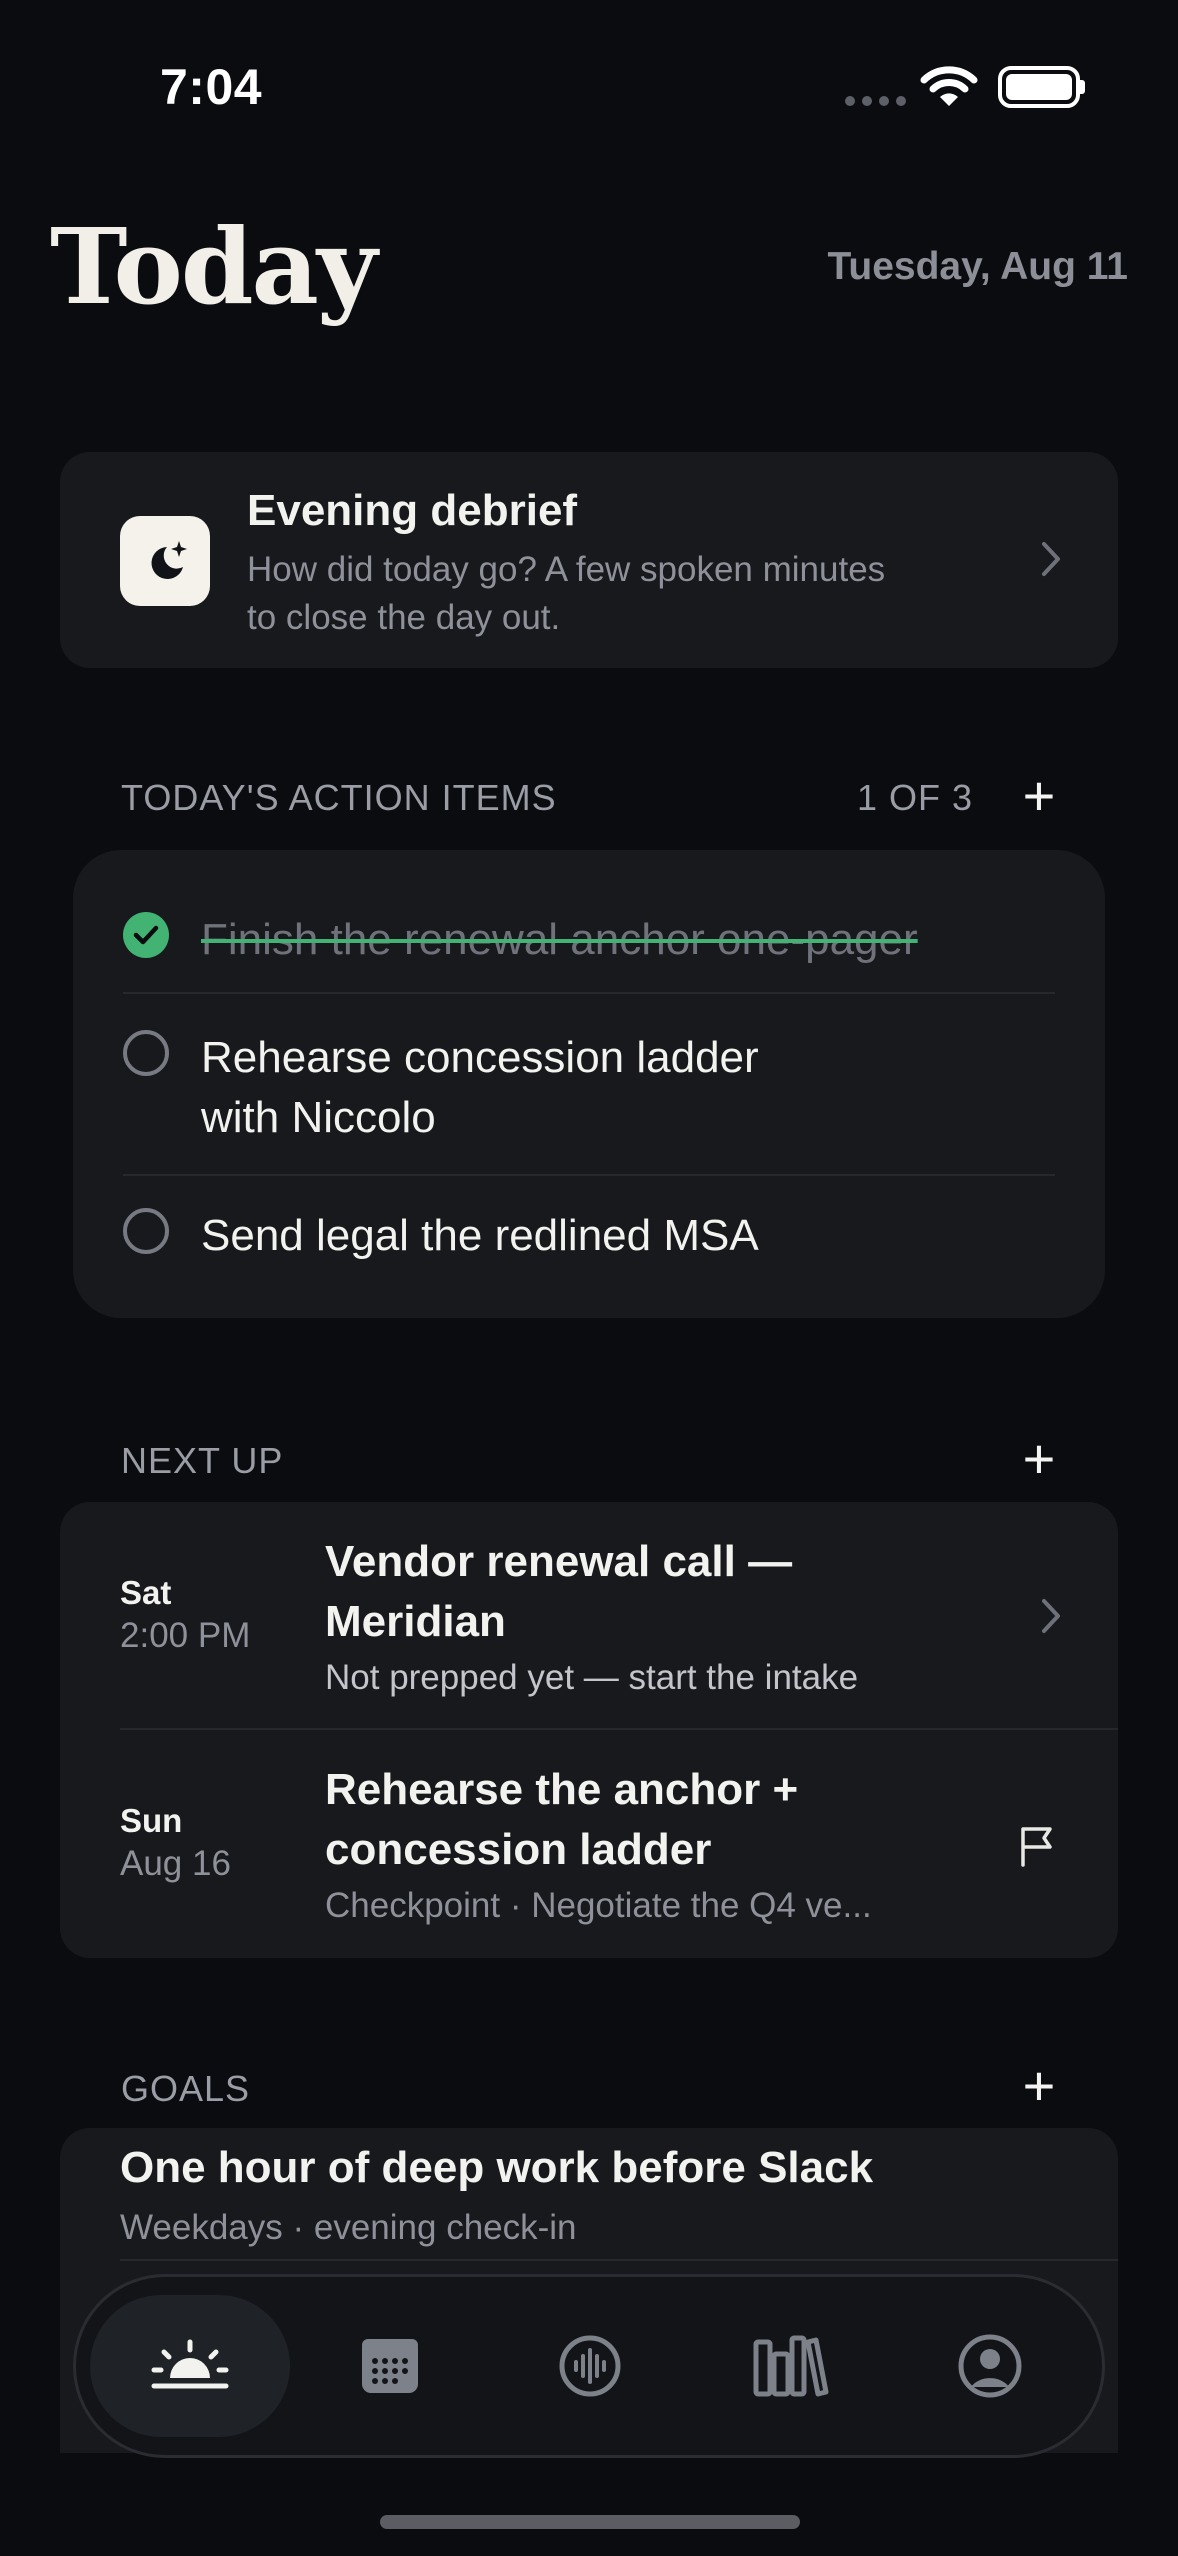 This screenshot has width=1178, height=2556. I want to click on checkmark-icon, so click(146, 935).